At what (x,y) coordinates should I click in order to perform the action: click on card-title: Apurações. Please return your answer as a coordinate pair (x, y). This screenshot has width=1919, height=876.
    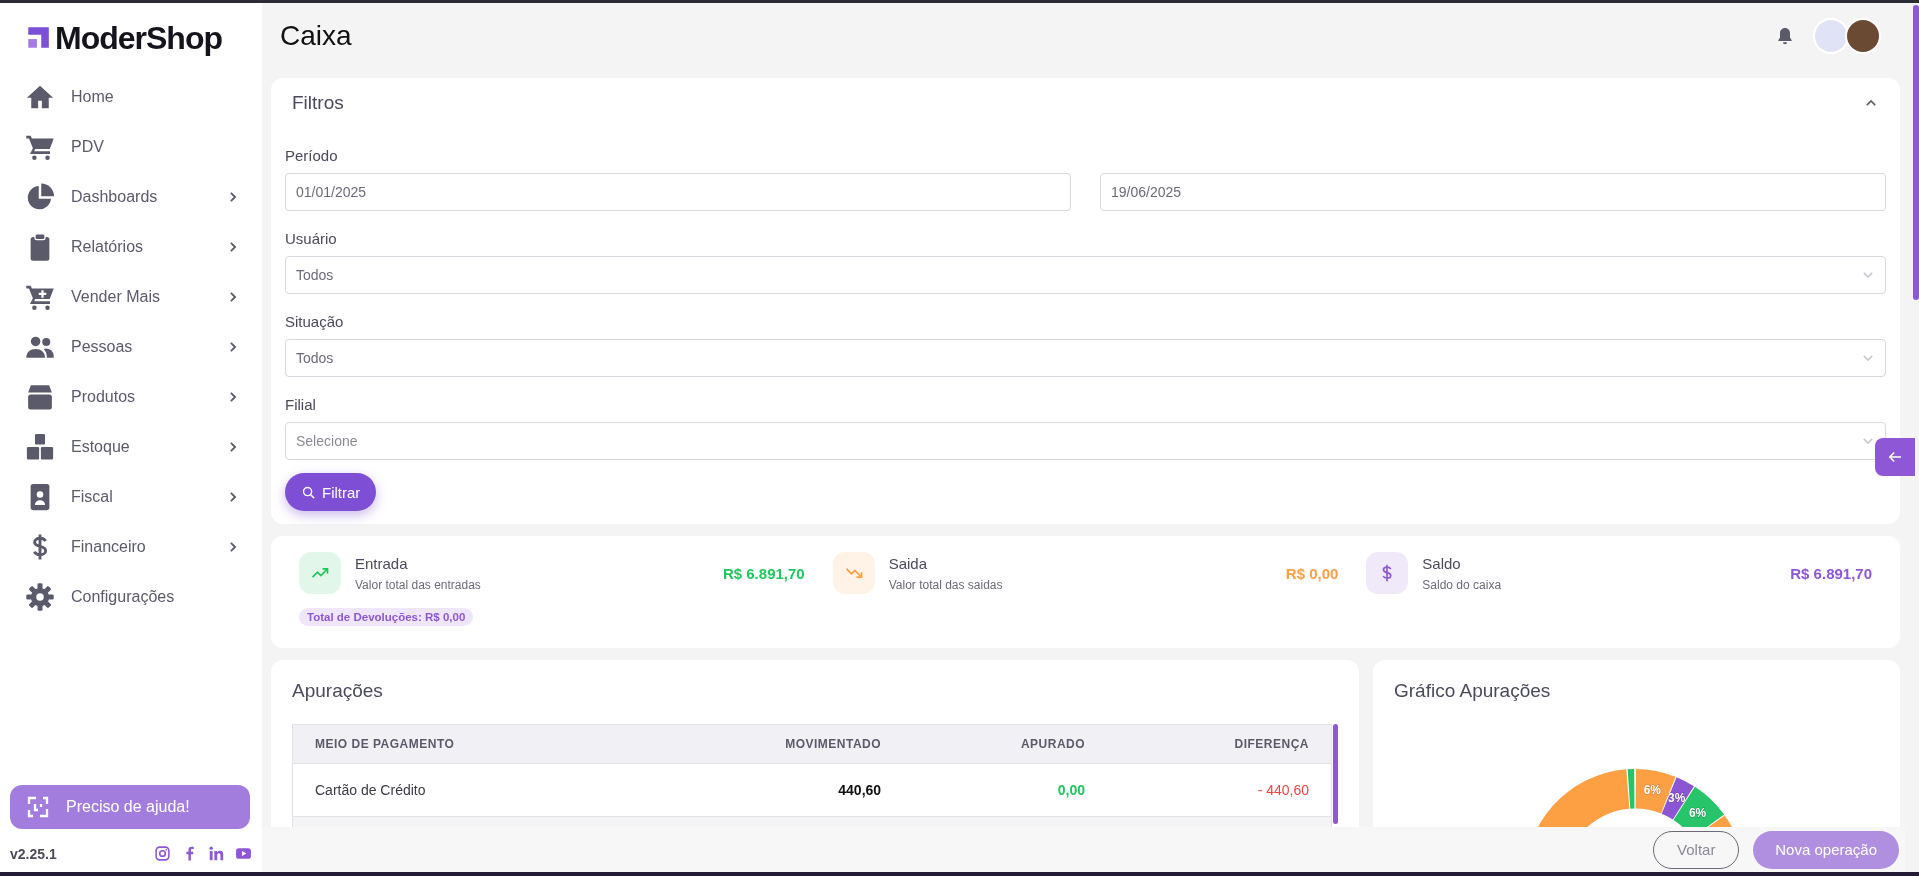
    Looking at the image, I should click on (338, 691).